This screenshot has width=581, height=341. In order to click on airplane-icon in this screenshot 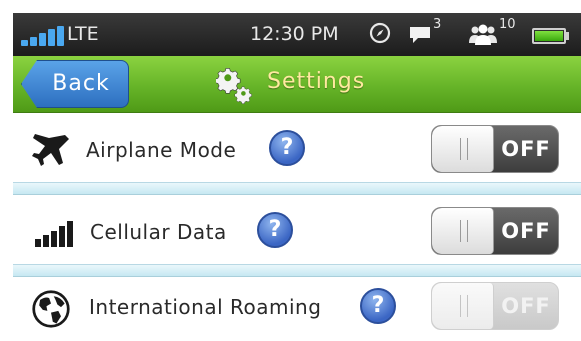, I will do `click(50, 150)`.